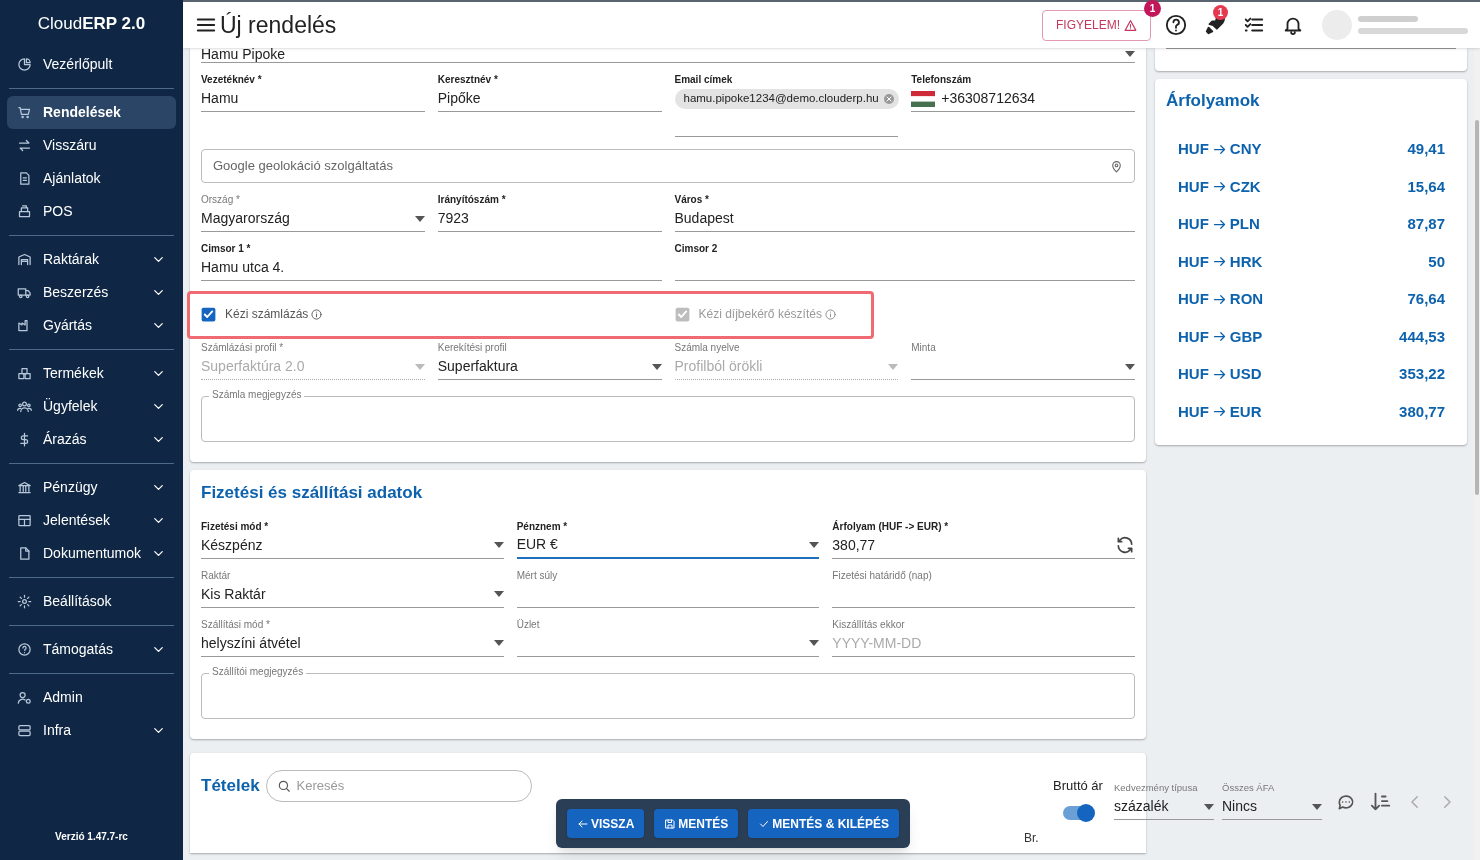 Image resolution: width=1480 pixels, height=860 pixels. What do you see at coordinates (24, 553) in the screenshot?
I see `file-icon` at bounding box center [24, 553].